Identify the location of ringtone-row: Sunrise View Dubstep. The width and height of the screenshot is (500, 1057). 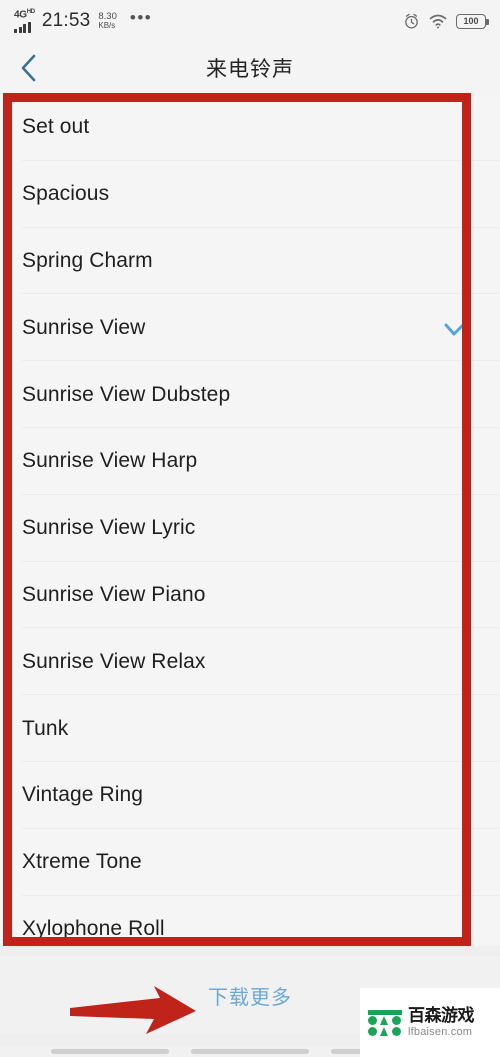
(250, 394).